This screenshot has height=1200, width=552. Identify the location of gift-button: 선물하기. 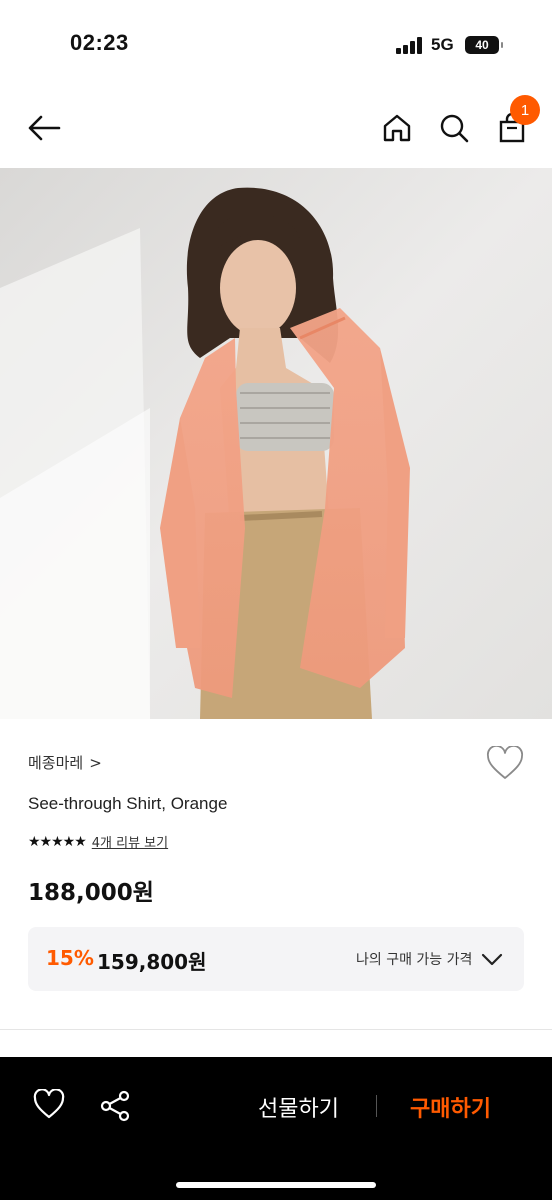
(298, 1107).